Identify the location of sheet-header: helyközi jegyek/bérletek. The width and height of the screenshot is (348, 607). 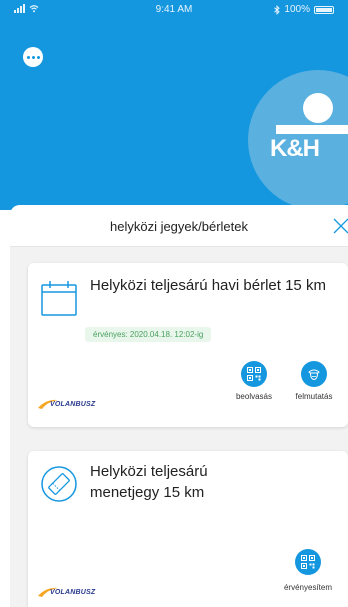
(179, 226).